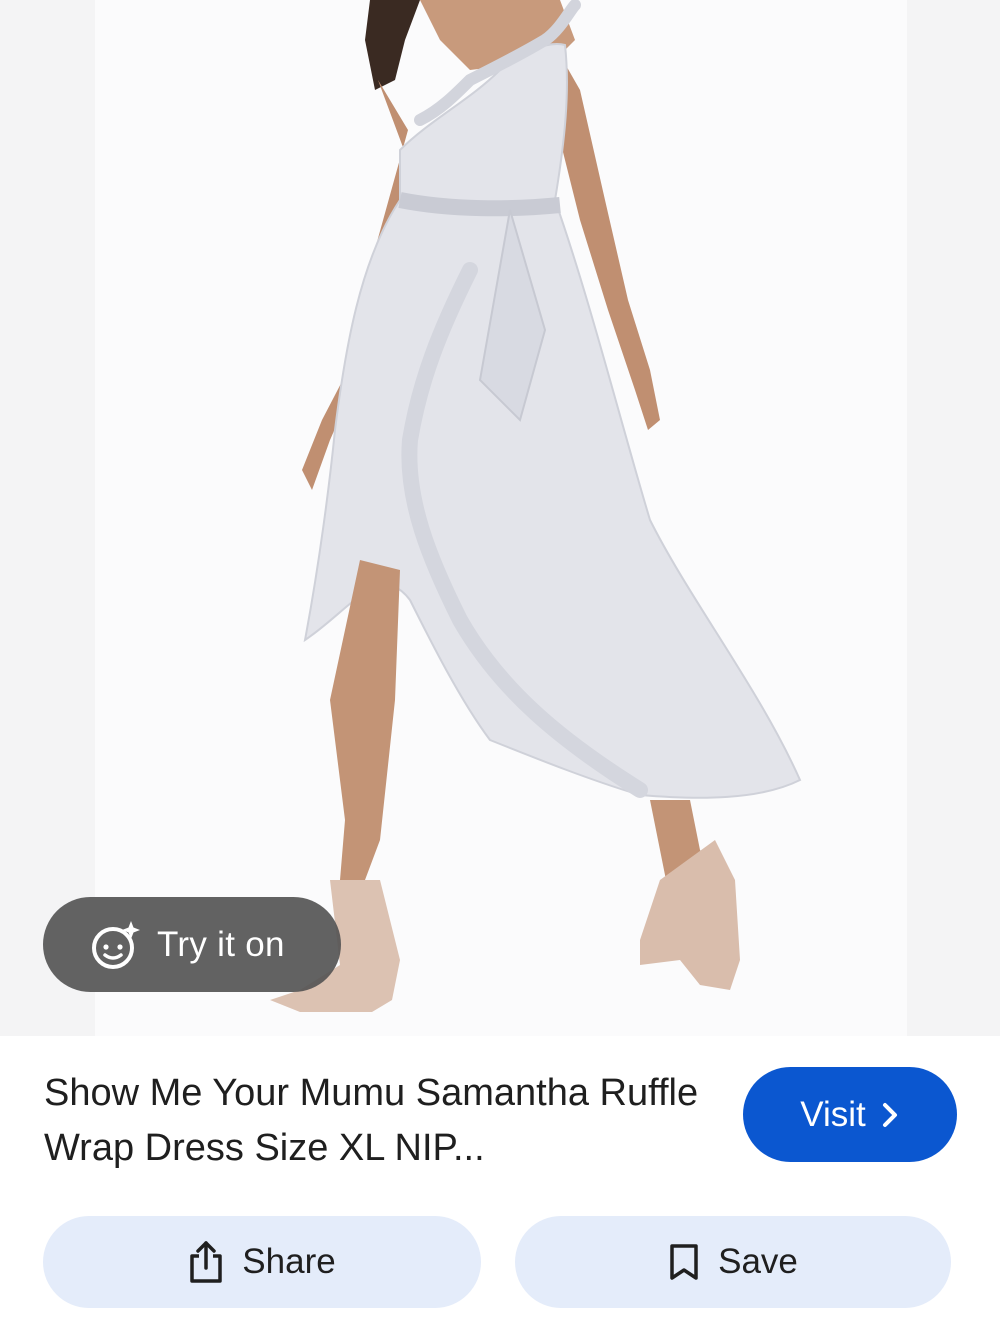 The image size is (1000, 1333). Describe the element at coordinates (116, 945) in the screenshot. I see `face-sparkle-icon` at that location.